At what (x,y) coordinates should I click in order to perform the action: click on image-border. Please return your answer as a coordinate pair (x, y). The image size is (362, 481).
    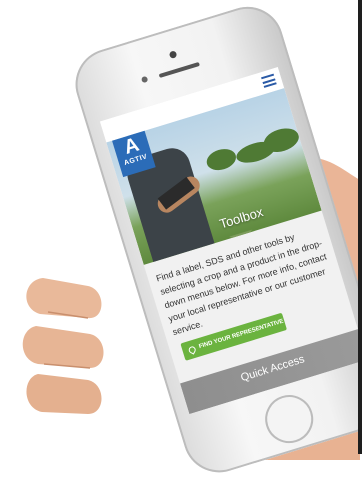
    Looking at the image, I should click on (360, 227).